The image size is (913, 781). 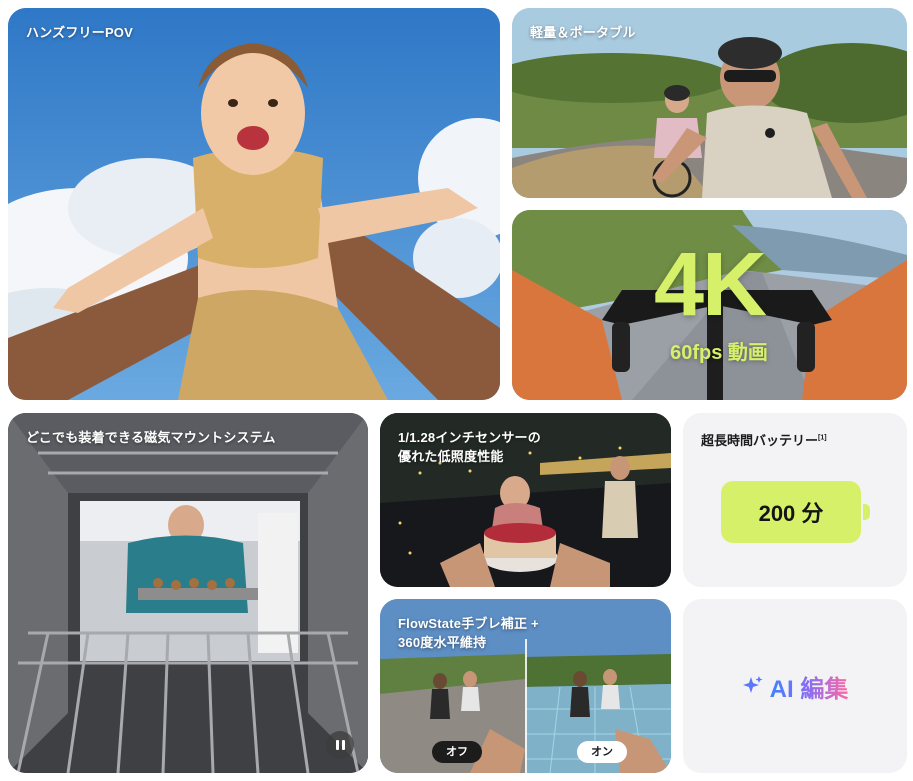 What do you see at coordinates (809, 686) in the screenshot?
I see `ai-edit-label: AI 編集` at bounding box center [809, 686].